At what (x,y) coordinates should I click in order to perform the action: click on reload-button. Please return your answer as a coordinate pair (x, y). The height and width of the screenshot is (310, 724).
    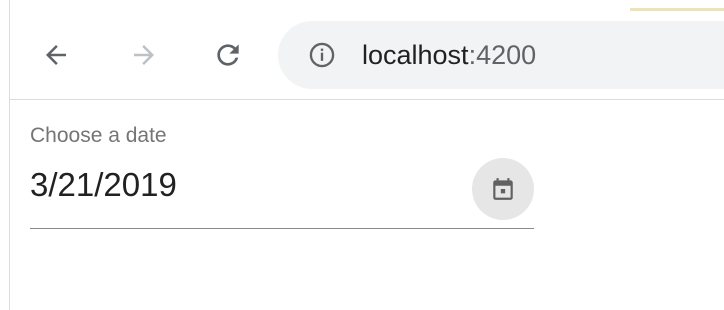
    Looking at the image, I should click on (228, 55).